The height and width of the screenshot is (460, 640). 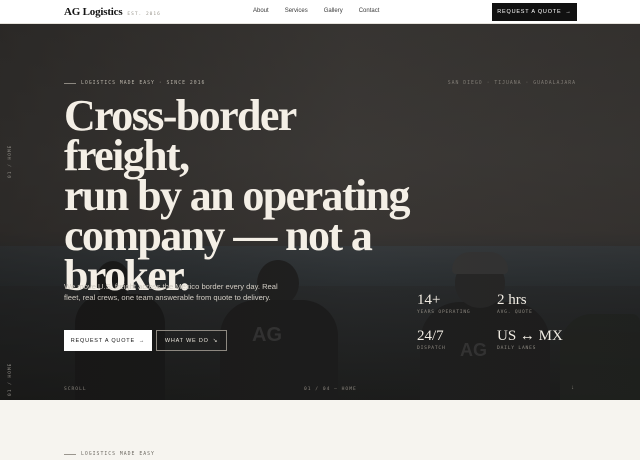 I want to click on hero-request-quote-button: REQUEST A QUOTE →, so click(x=108, y=340).